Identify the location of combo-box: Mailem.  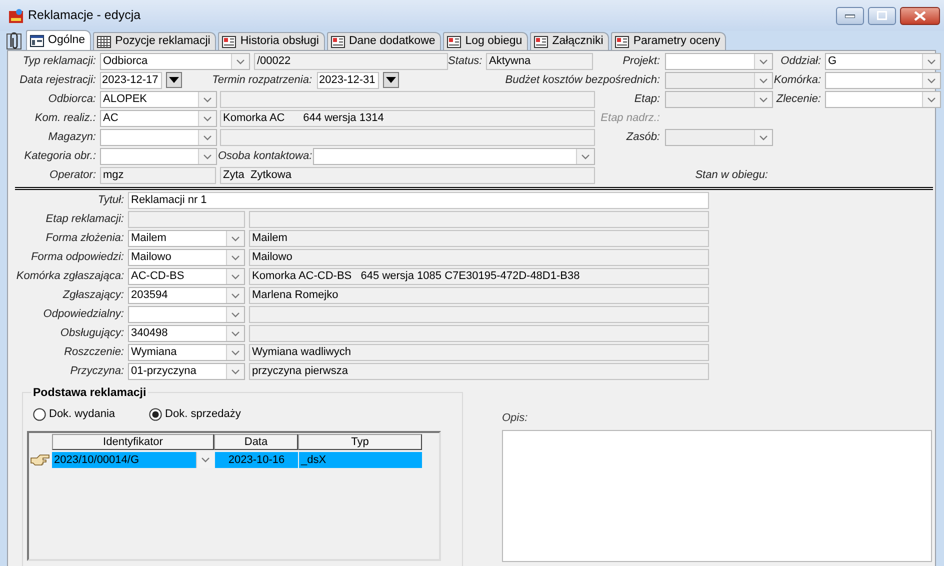
(186, 238).